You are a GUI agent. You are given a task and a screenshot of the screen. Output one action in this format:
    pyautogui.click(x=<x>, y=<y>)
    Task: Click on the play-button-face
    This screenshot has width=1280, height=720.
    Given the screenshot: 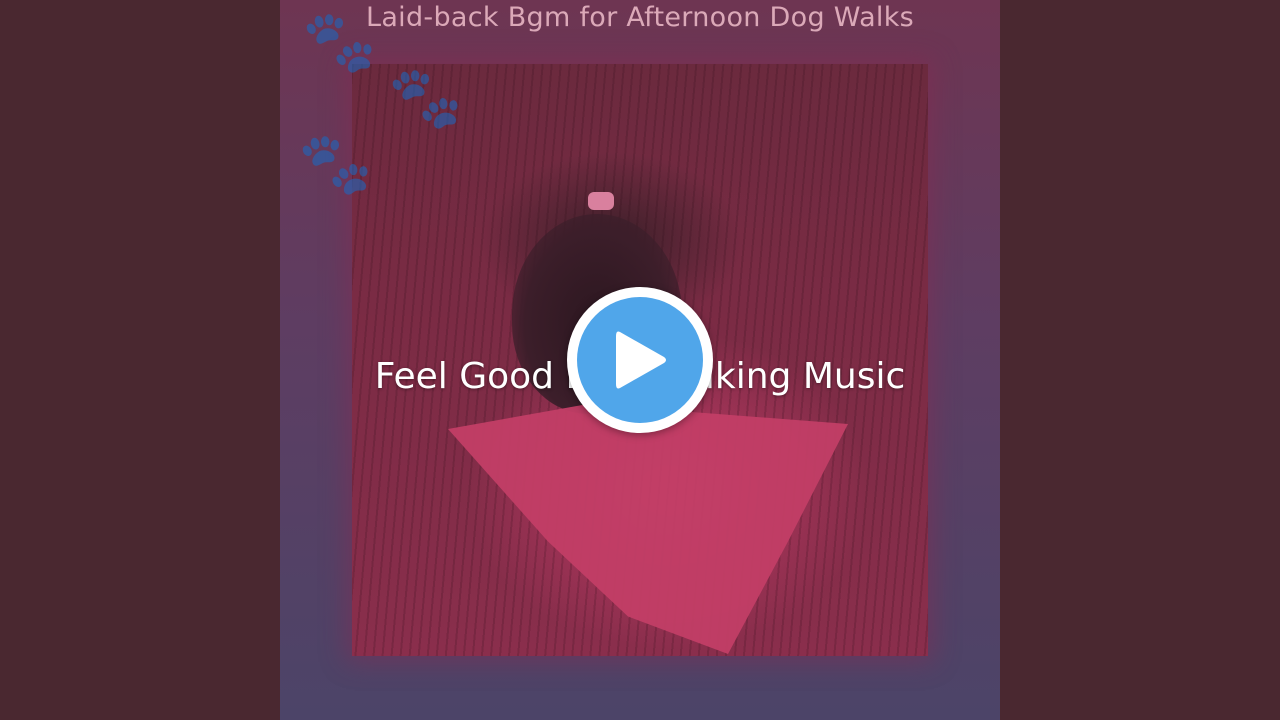 What is the action you would take?
    pyautogui.click(x=640, y=360)
    